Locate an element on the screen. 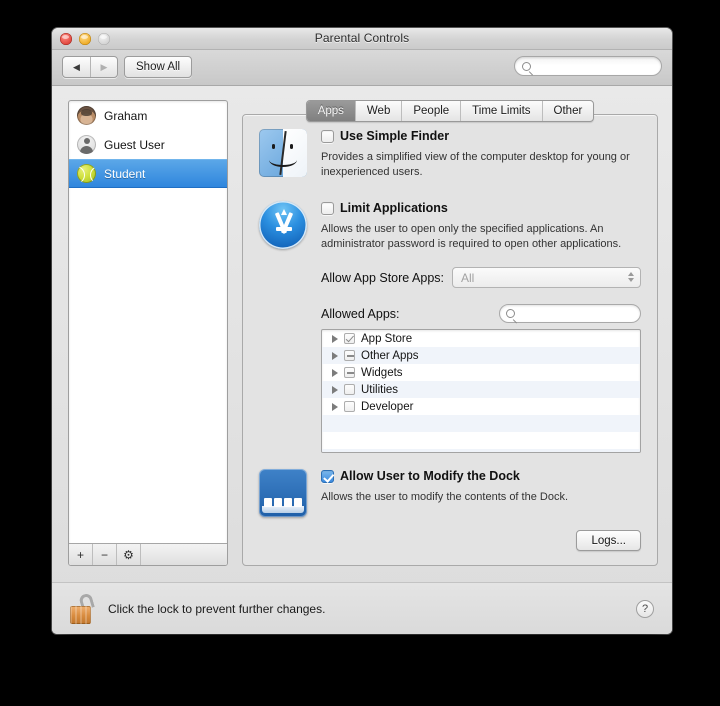  limit-applications-checkbox is located at coordinates (327, 208).